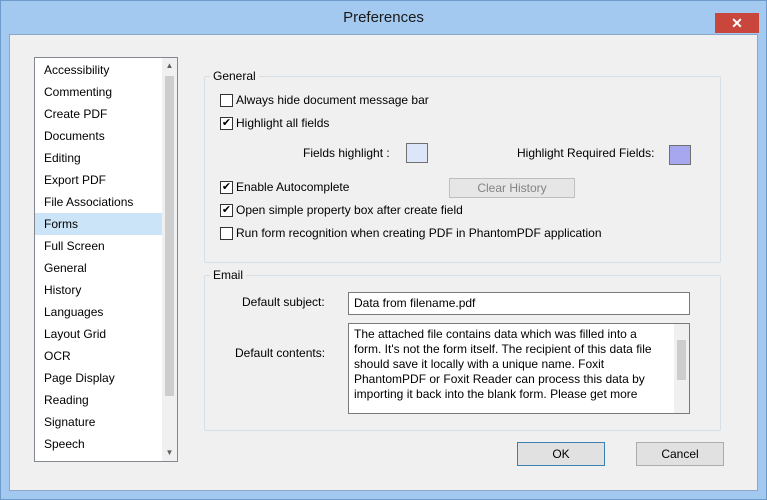 The width and height of the screenshot is (767, 500). What do you see at coordinates (169, 236) in the screenshot?
I see `scroll-thumb` at bounding box center [169, 236].